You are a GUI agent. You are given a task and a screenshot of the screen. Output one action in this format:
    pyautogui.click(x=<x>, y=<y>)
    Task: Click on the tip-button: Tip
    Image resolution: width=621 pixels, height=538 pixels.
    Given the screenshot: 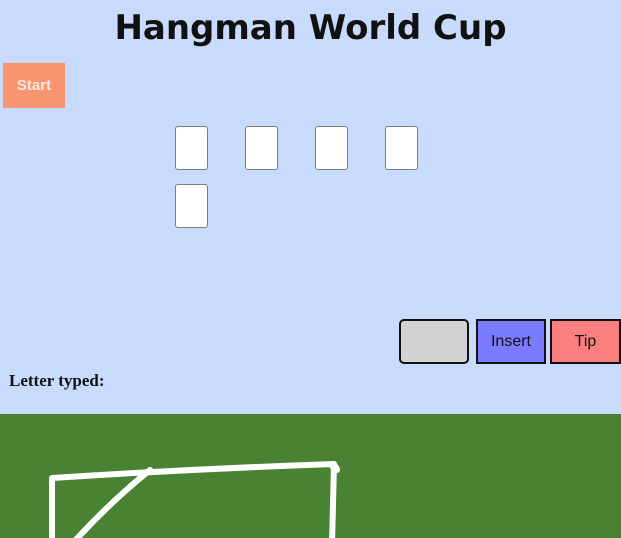 What is the action you would take?
    pyautogui.click(x=585, y=341)
    